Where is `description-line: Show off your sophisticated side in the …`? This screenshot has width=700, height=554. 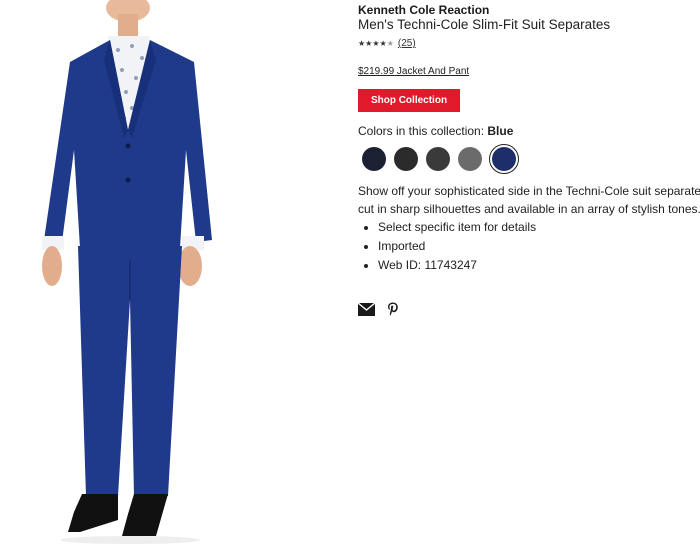
description-line: Show off your sophisticated side in the … is located at coordinates (529, 191).